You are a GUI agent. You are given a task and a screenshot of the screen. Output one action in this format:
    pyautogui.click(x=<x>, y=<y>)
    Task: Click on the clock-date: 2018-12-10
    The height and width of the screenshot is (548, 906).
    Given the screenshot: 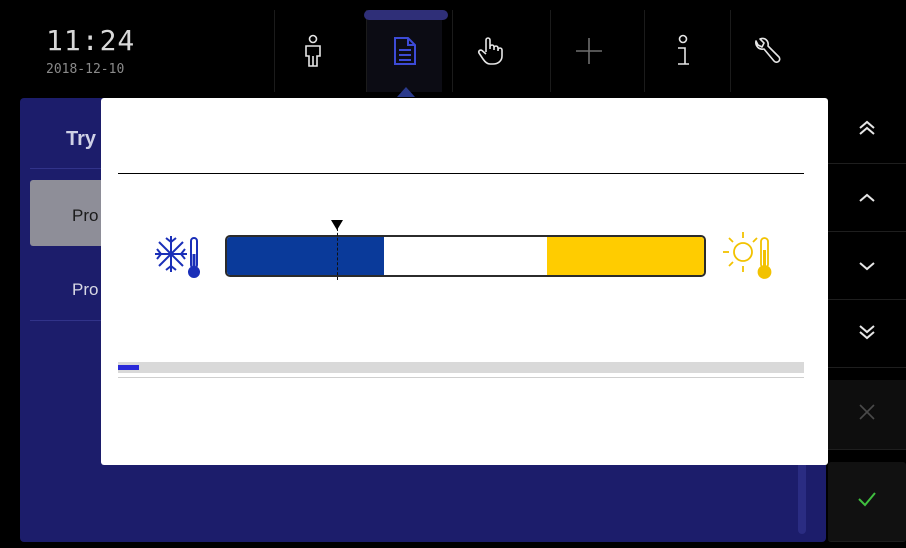 What is the action you would take?
    pyautogui.click(x=85, y=69)
    